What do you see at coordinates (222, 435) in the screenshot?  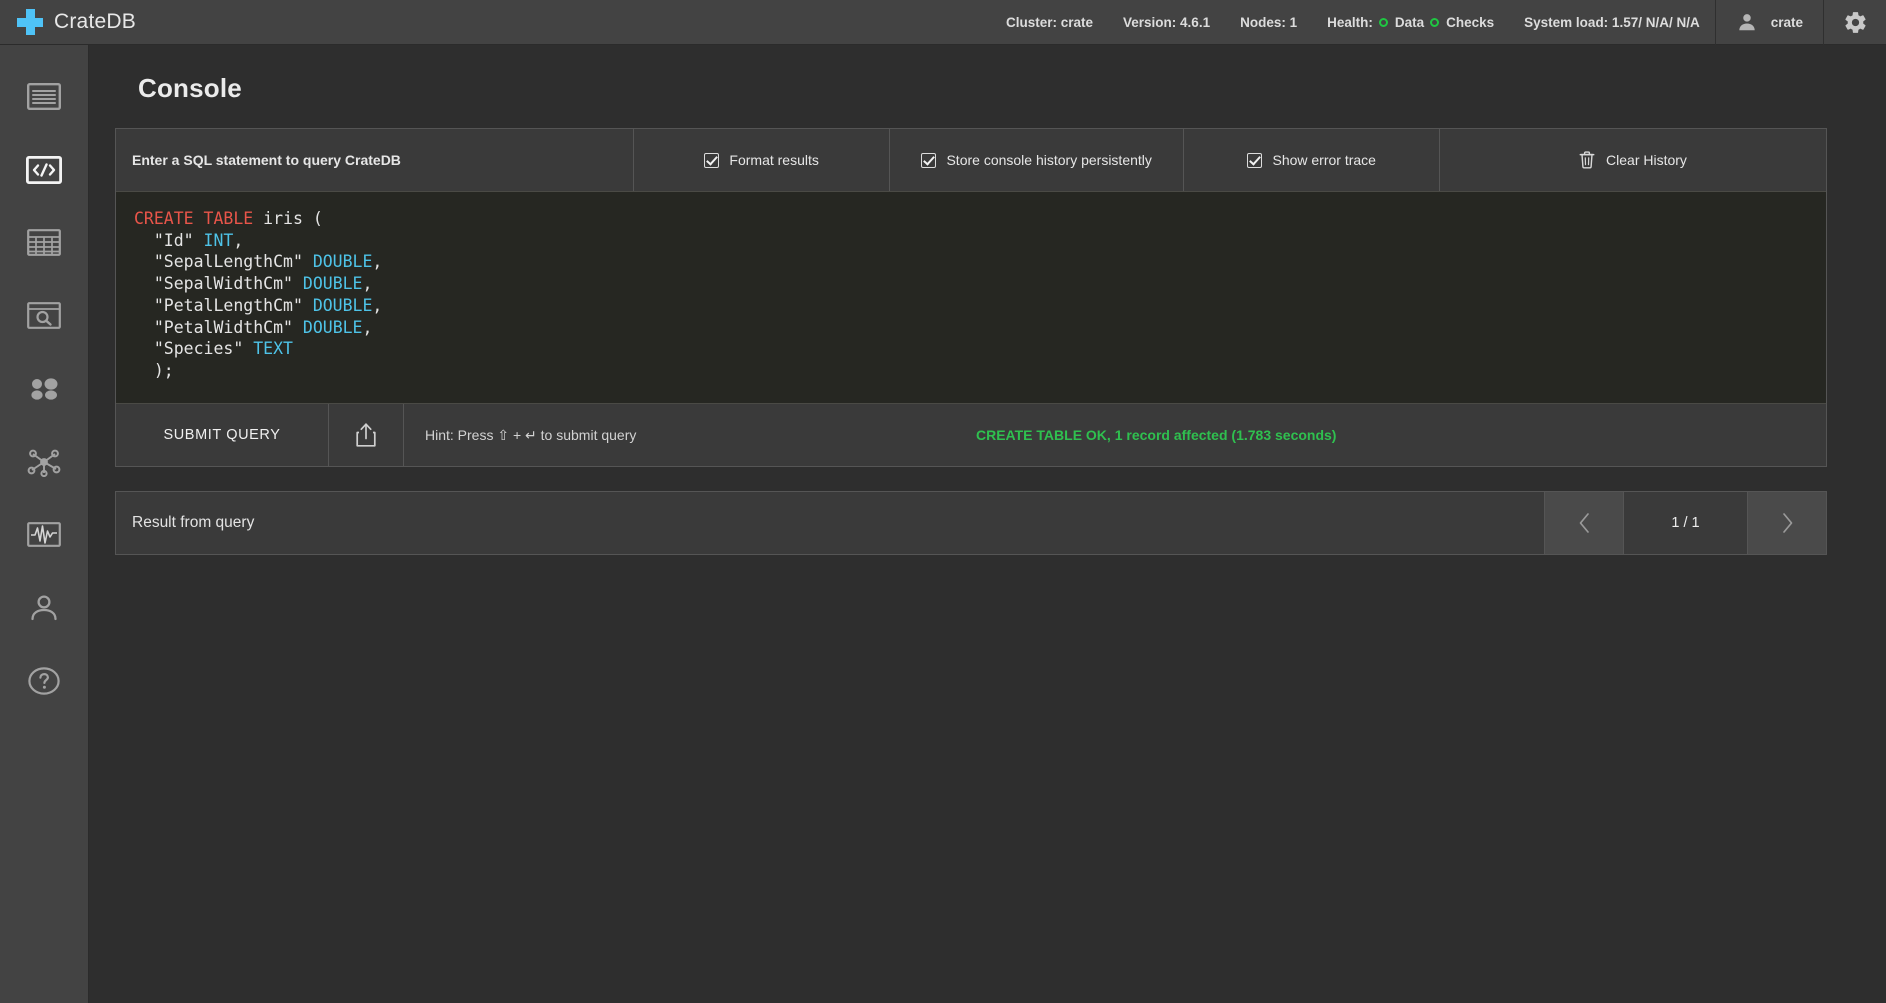 I see `submit-query-button: SUBMIT QUERY` at bounding box center [222, 435].